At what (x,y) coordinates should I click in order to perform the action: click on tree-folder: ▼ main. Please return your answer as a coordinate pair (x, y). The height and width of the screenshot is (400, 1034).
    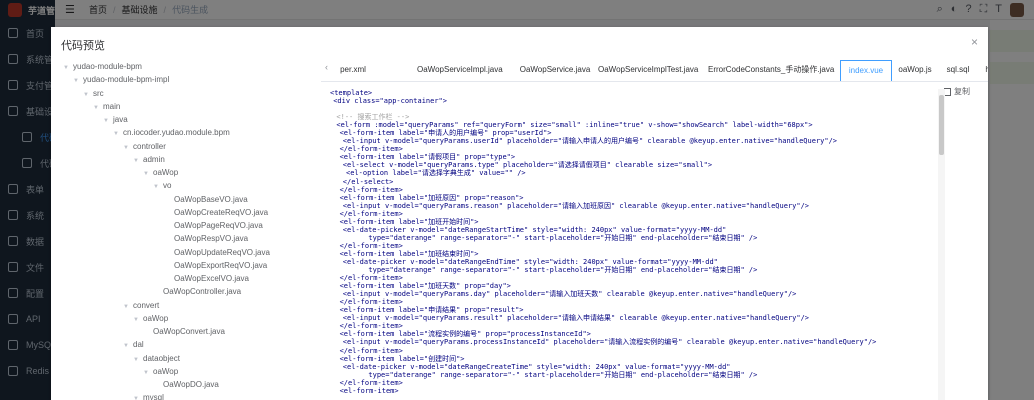
    Looking at the image, I should click on (106, 106).